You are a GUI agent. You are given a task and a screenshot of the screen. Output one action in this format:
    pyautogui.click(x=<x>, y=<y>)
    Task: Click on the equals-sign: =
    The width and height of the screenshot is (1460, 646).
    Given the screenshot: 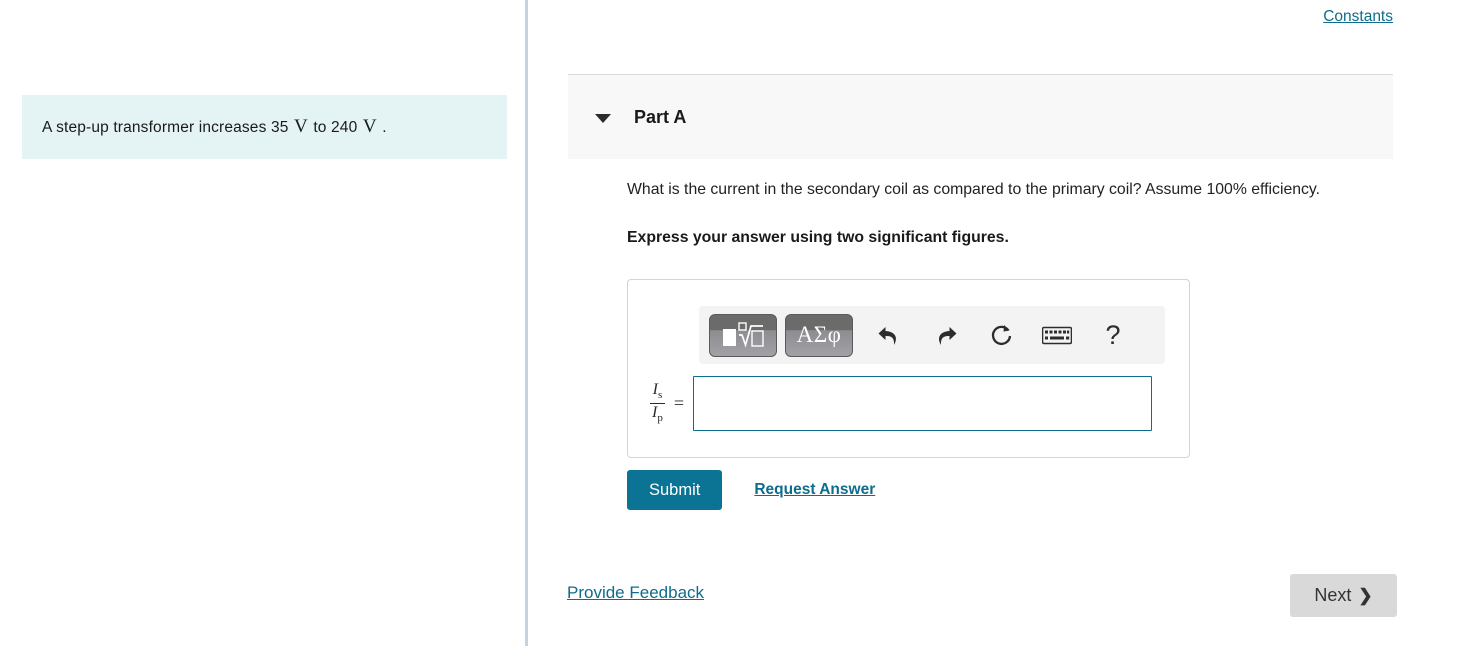 What is the action you would take?
    pyautogui.click(x=678, y=403)
    